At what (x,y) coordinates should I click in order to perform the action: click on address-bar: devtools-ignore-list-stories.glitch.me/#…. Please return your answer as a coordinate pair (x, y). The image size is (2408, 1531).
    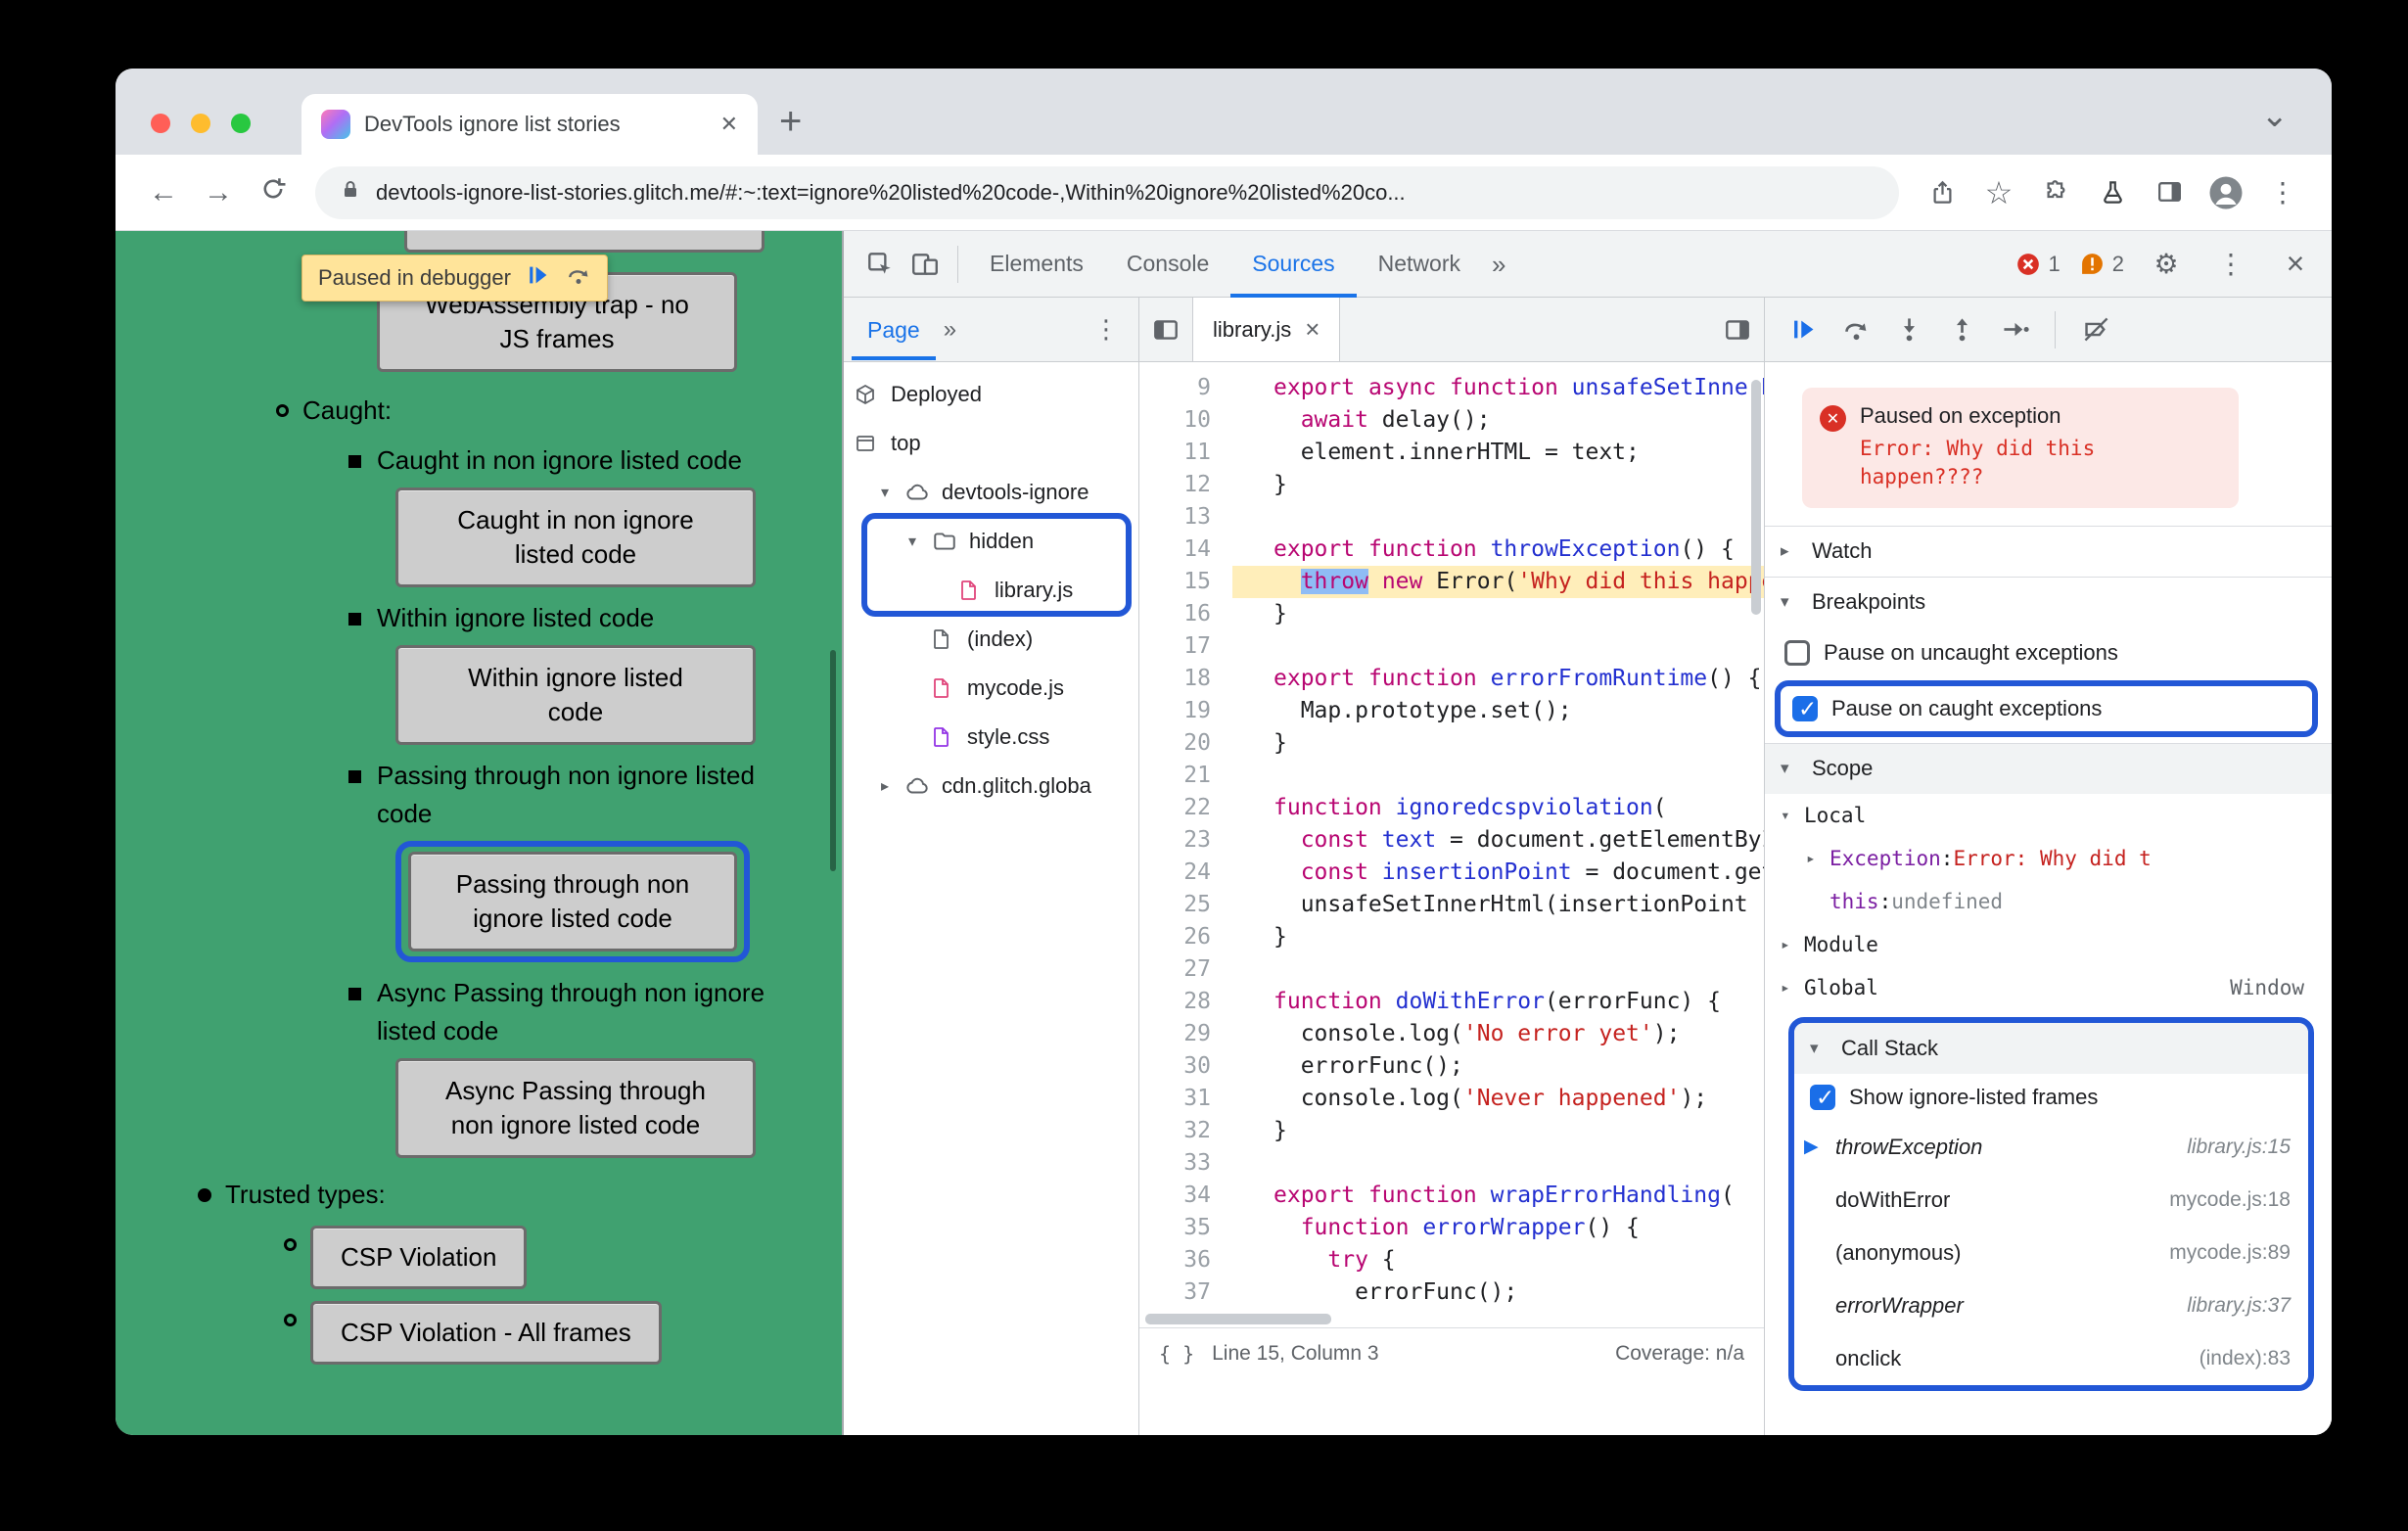
    Looking at the image, I should click on (1107, 192).